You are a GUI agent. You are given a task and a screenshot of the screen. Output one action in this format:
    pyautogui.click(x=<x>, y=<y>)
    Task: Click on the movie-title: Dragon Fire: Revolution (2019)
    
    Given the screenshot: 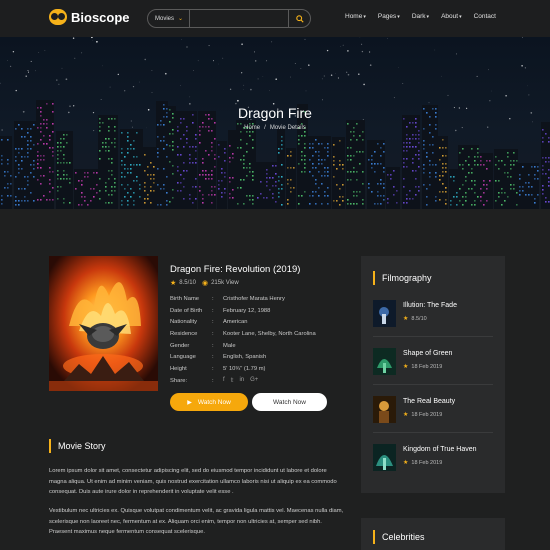 What is the action you would take?
    pyautogui.click(x=235, y=269)
    